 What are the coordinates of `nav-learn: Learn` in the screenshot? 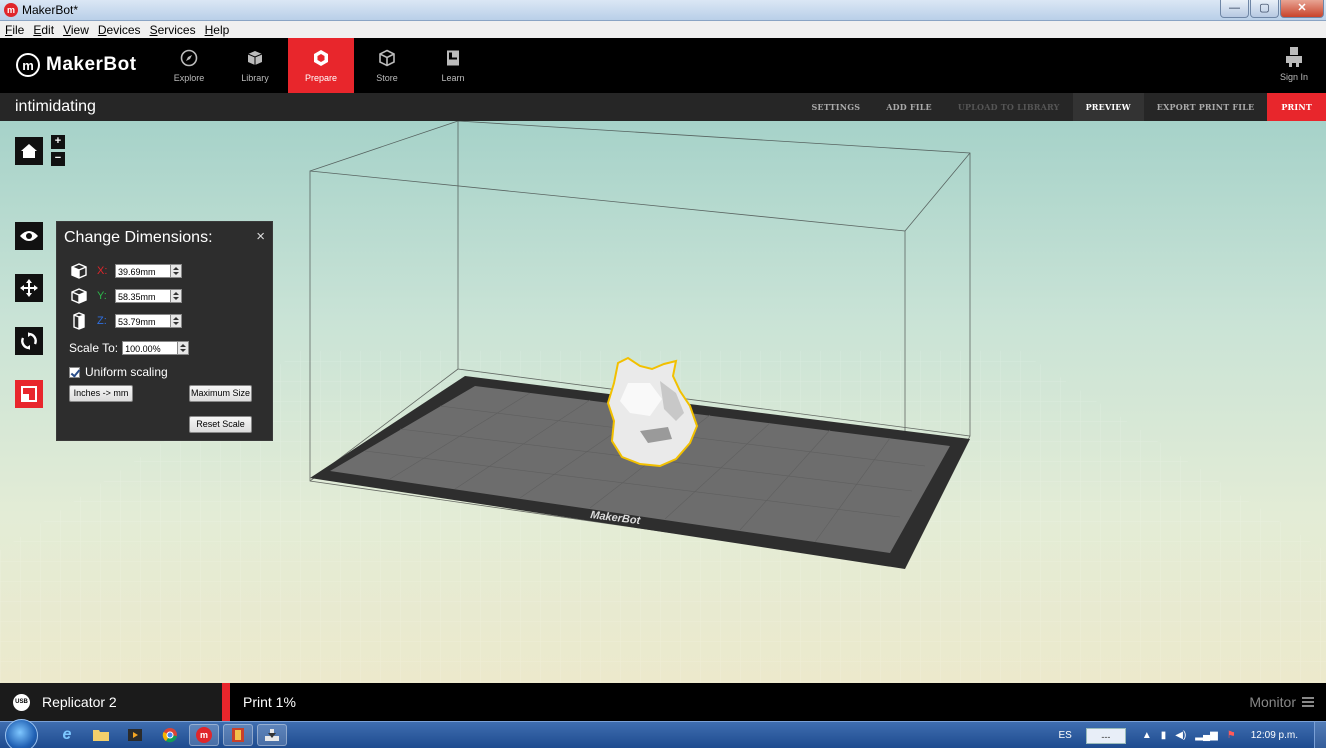 It's located at (453, 65).